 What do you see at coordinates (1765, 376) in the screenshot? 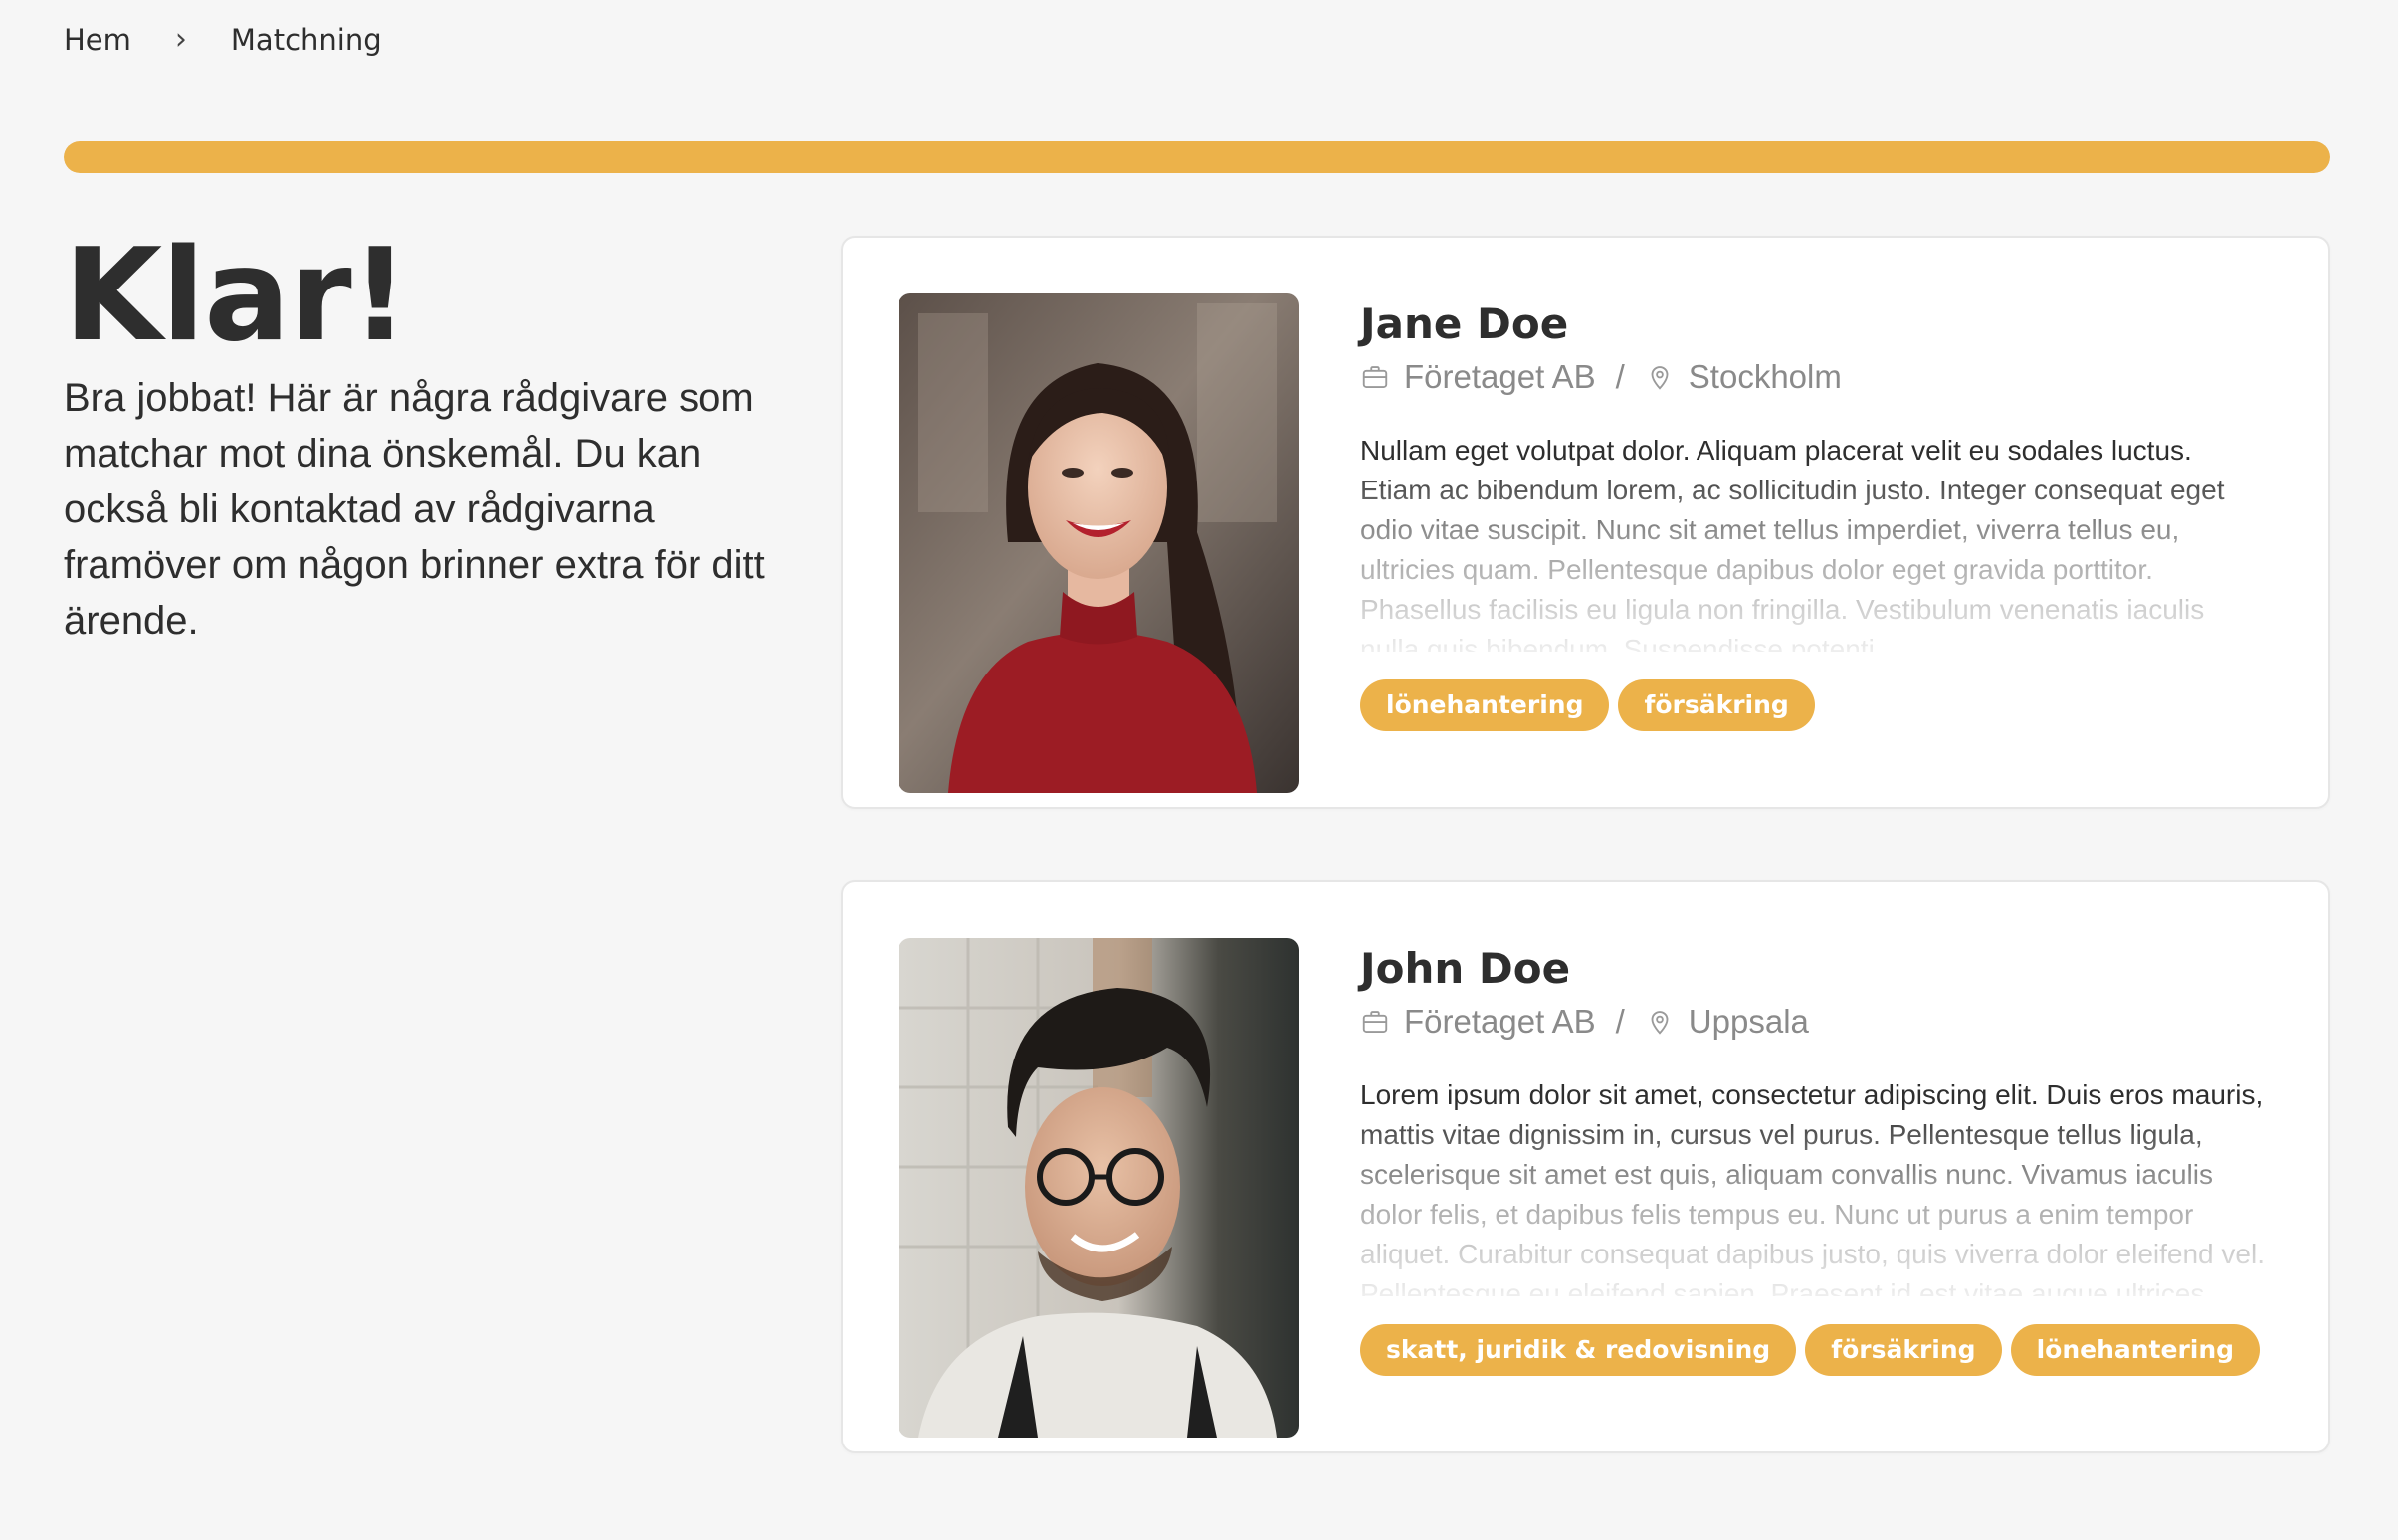
I see `advisor-city: Stockholm` at bounding box center [1765, 376].